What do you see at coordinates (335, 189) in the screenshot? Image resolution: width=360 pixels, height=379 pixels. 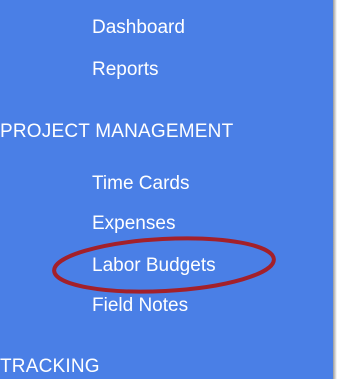 I see `sidebar-edge-shadow` at bounding box center [335, 189].